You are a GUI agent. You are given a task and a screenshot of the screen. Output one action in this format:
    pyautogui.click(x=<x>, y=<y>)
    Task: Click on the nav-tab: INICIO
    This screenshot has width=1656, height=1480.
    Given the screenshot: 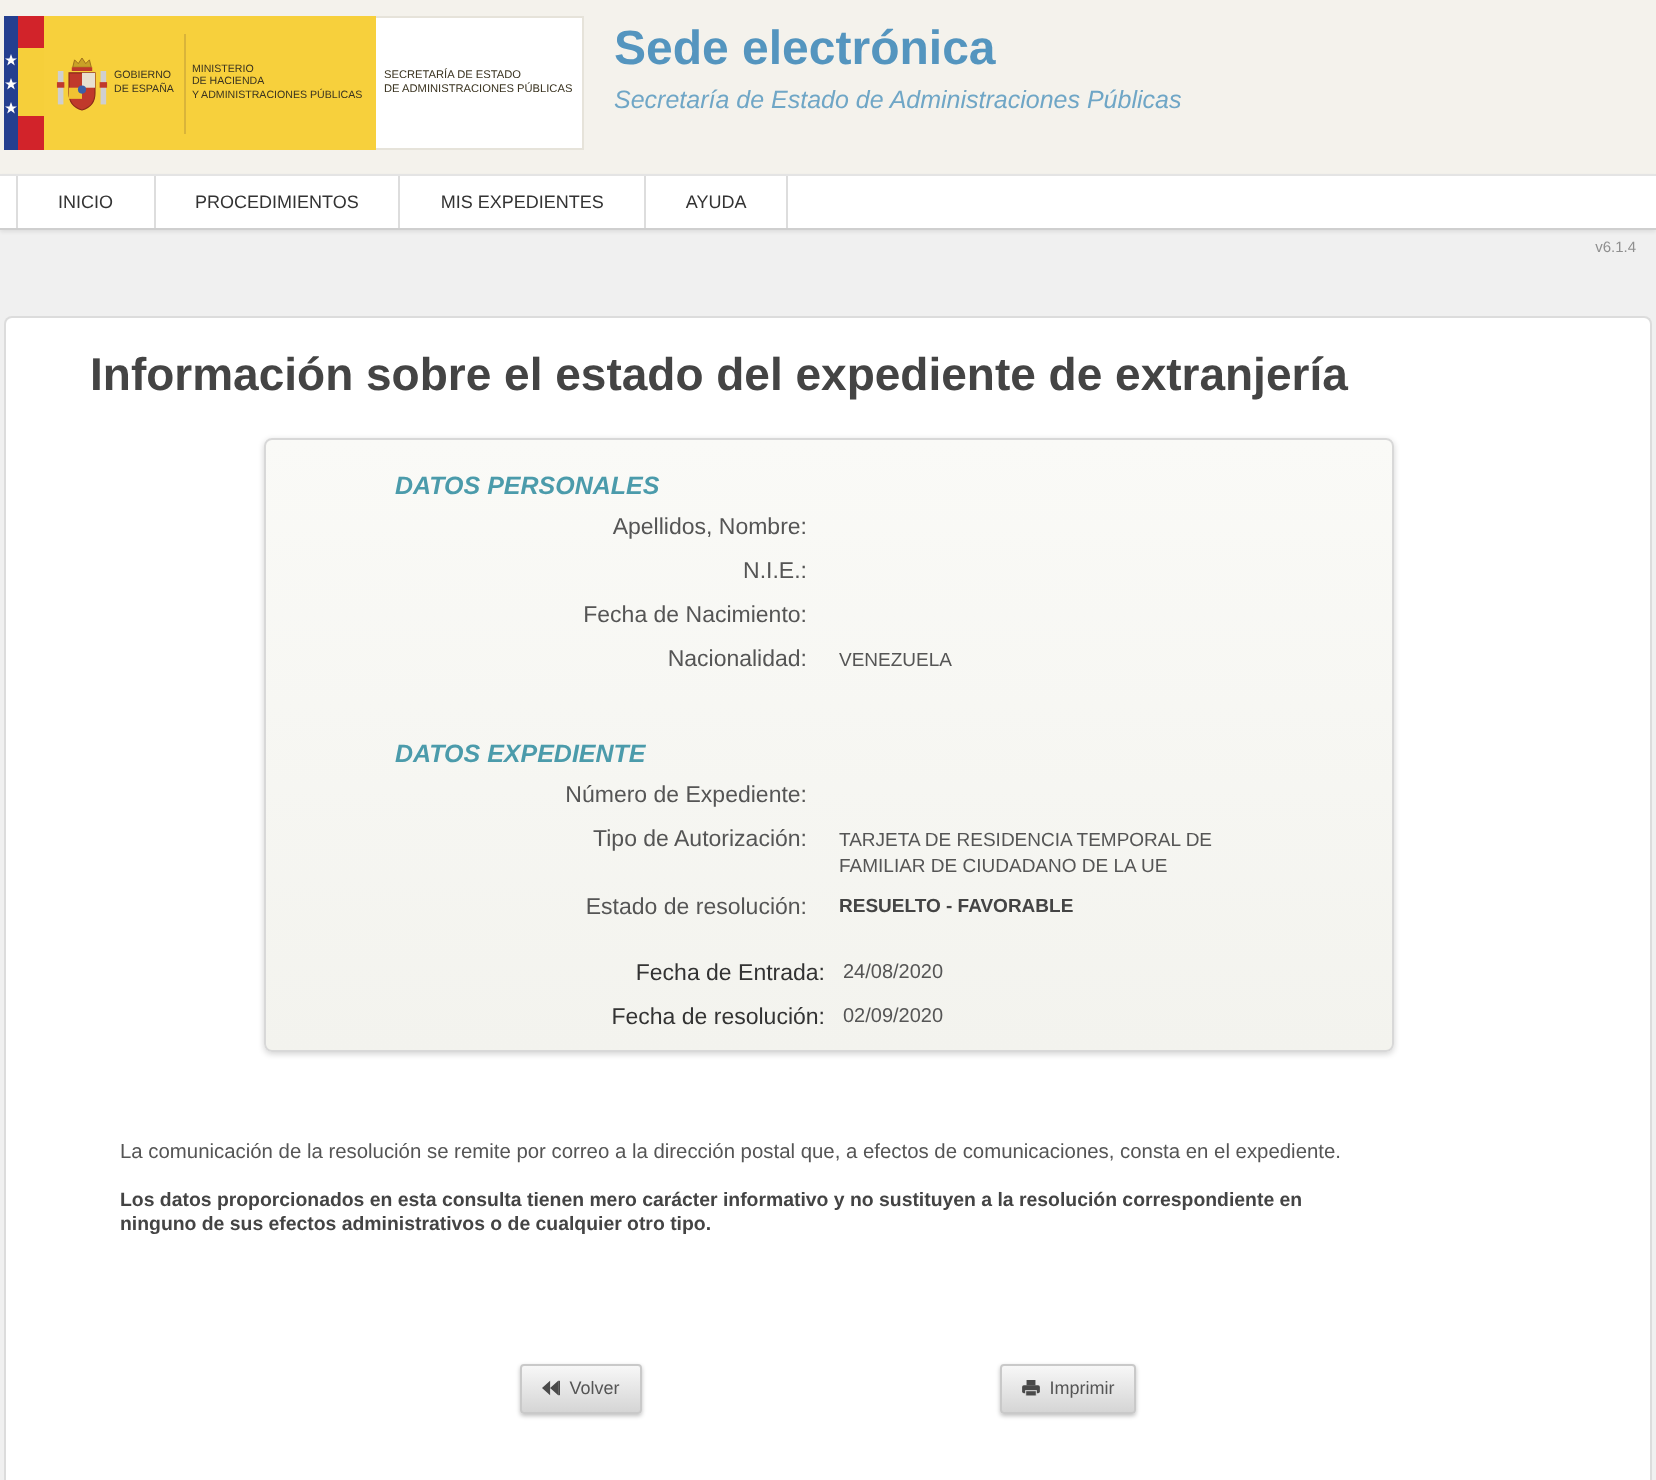 What is the action you would take?
    pyautogui.click(x=86, y=202)
    